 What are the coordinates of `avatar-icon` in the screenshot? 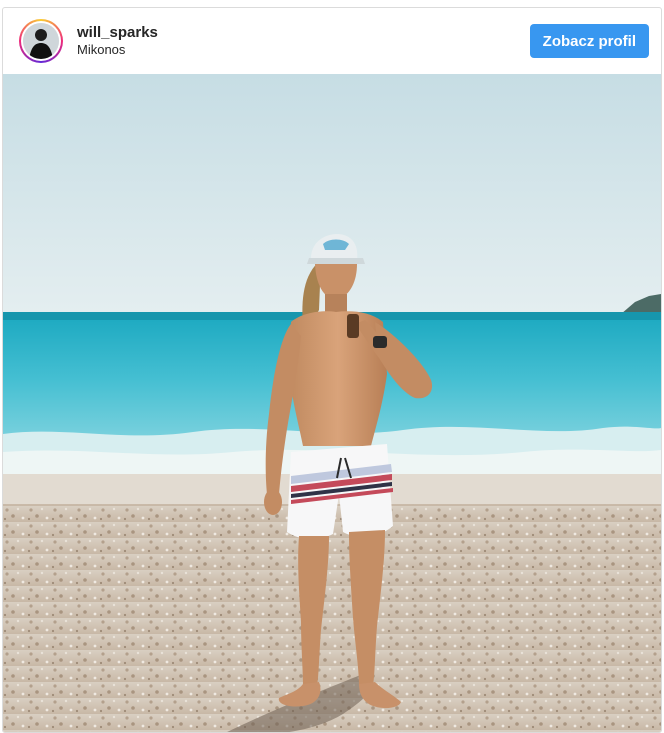 It's located at (41, 41).